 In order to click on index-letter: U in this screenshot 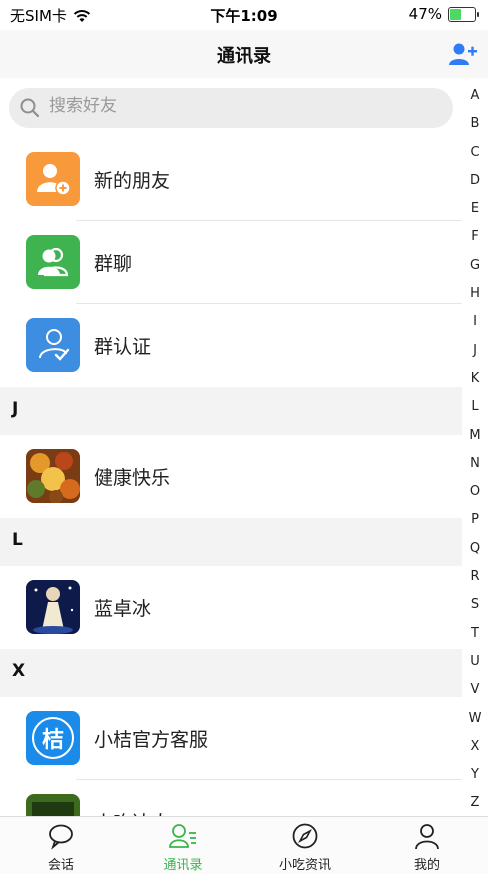, I will do `click(475, 662)`.